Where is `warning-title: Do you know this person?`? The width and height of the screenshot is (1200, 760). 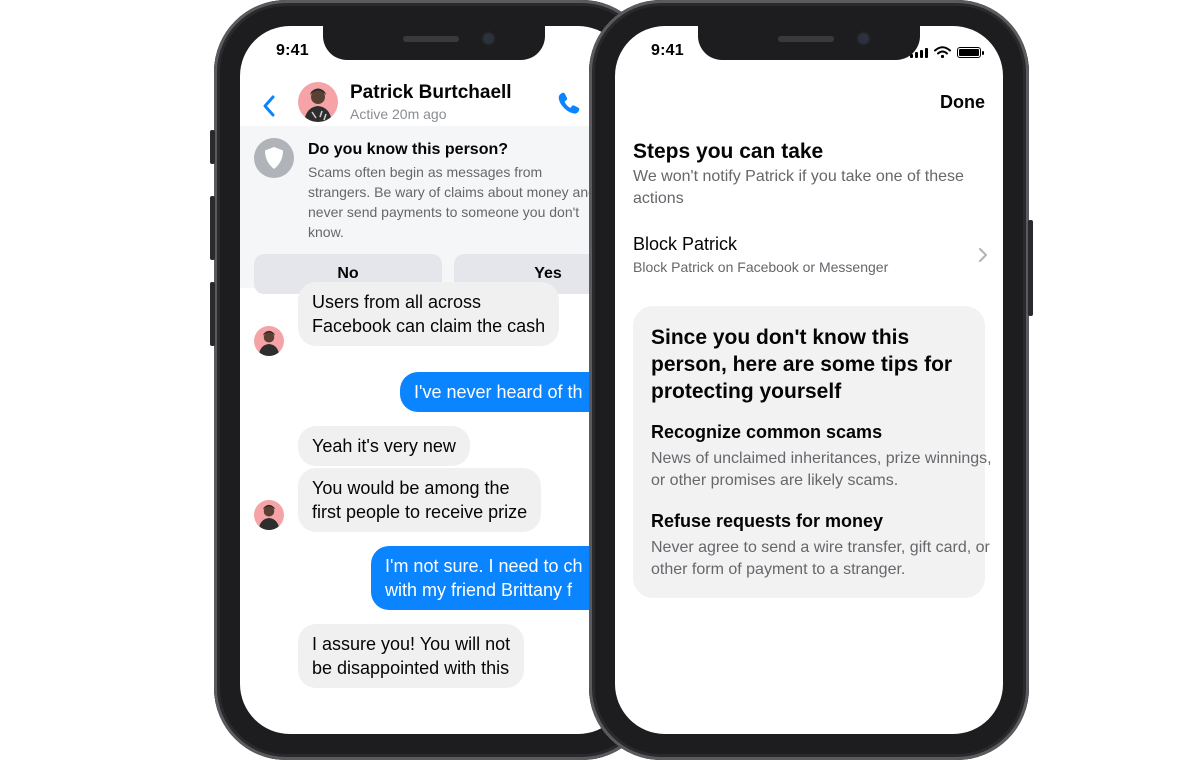
warning-title: Do you know this person? is located at coordinates (408, 149).